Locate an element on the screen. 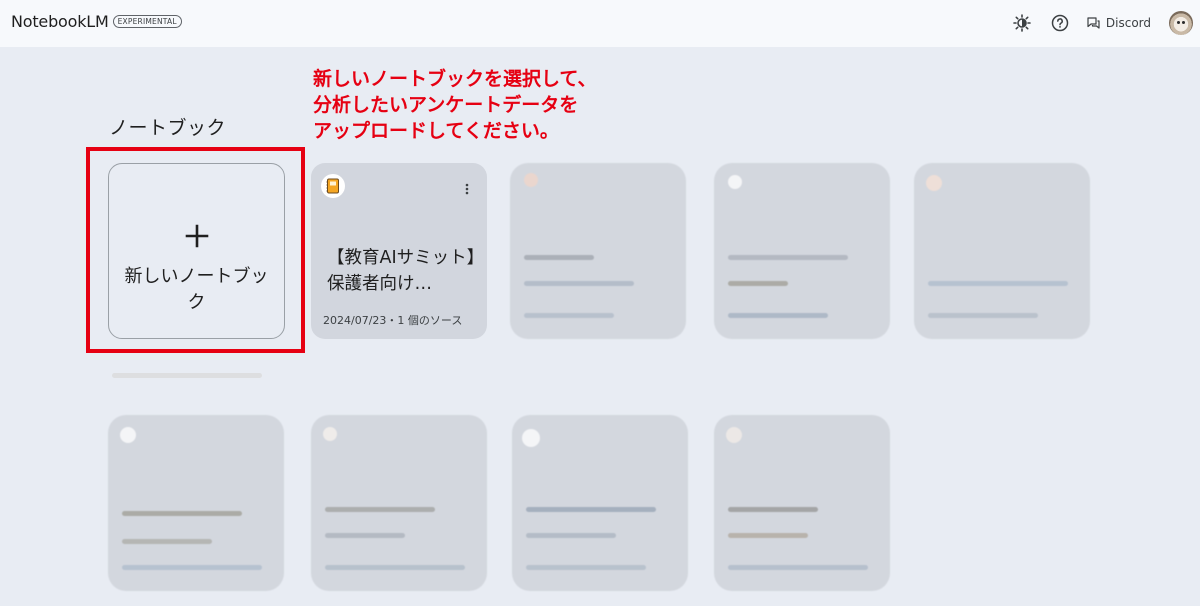  discord-link: Discord is located at coordinates (1119, 23).